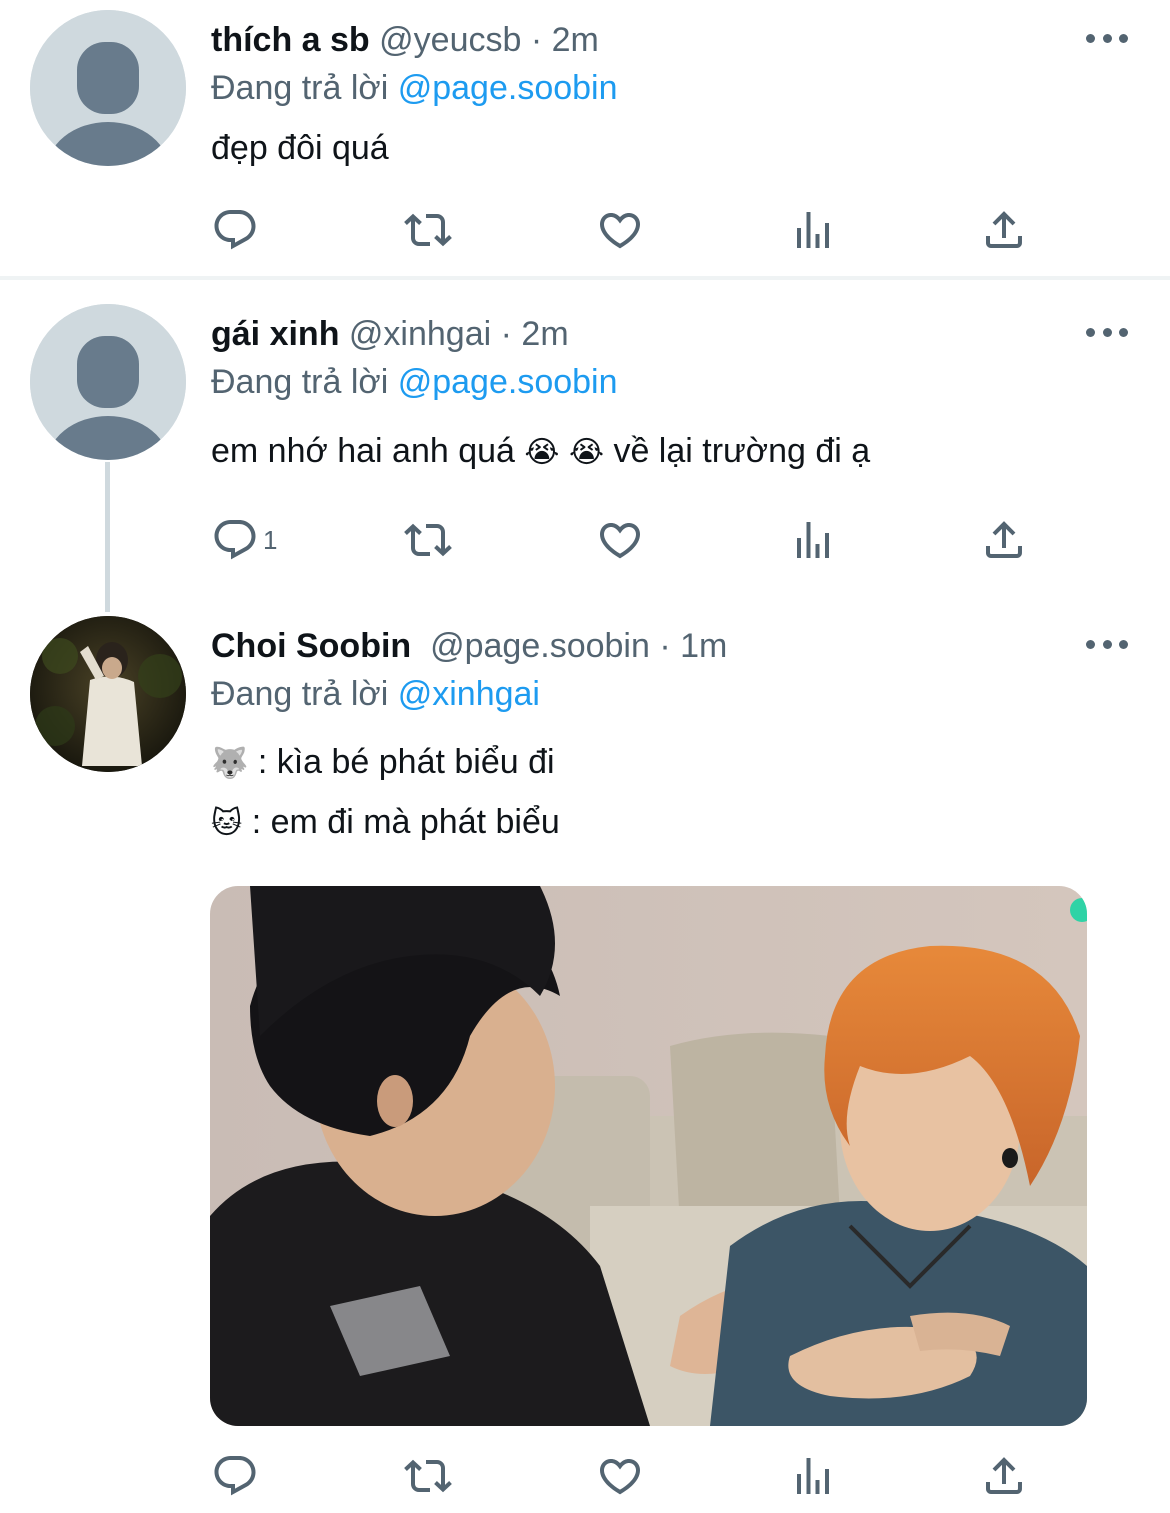 The width and height of the screenshot is (1170, 1513). Describe the element at coordinates (275, 334) in the screenshot. I see `display-name: gái xinh` at that location.